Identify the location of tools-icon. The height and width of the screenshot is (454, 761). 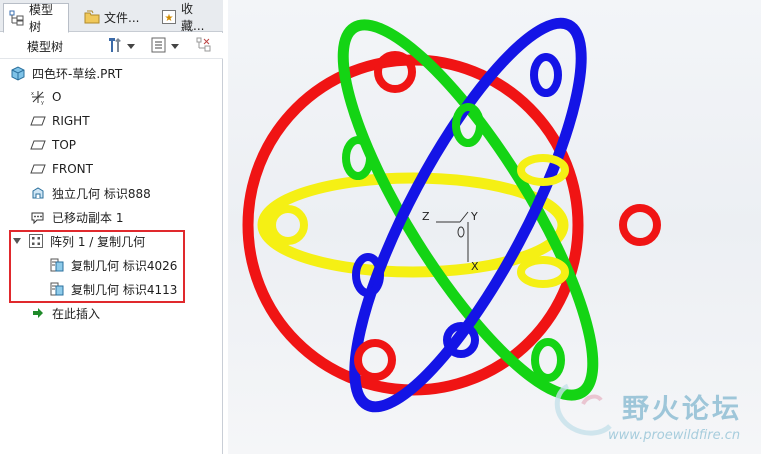
(115, 46).